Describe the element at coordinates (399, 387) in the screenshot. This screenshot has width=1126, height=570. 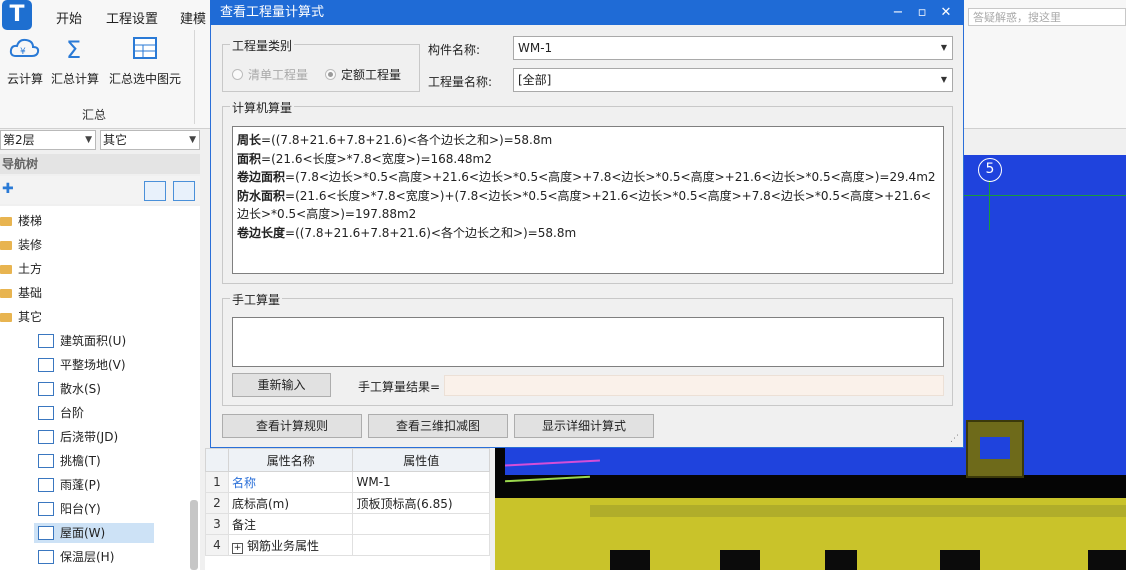
I see `manual-result-label: 手工算量结果=` at that location.